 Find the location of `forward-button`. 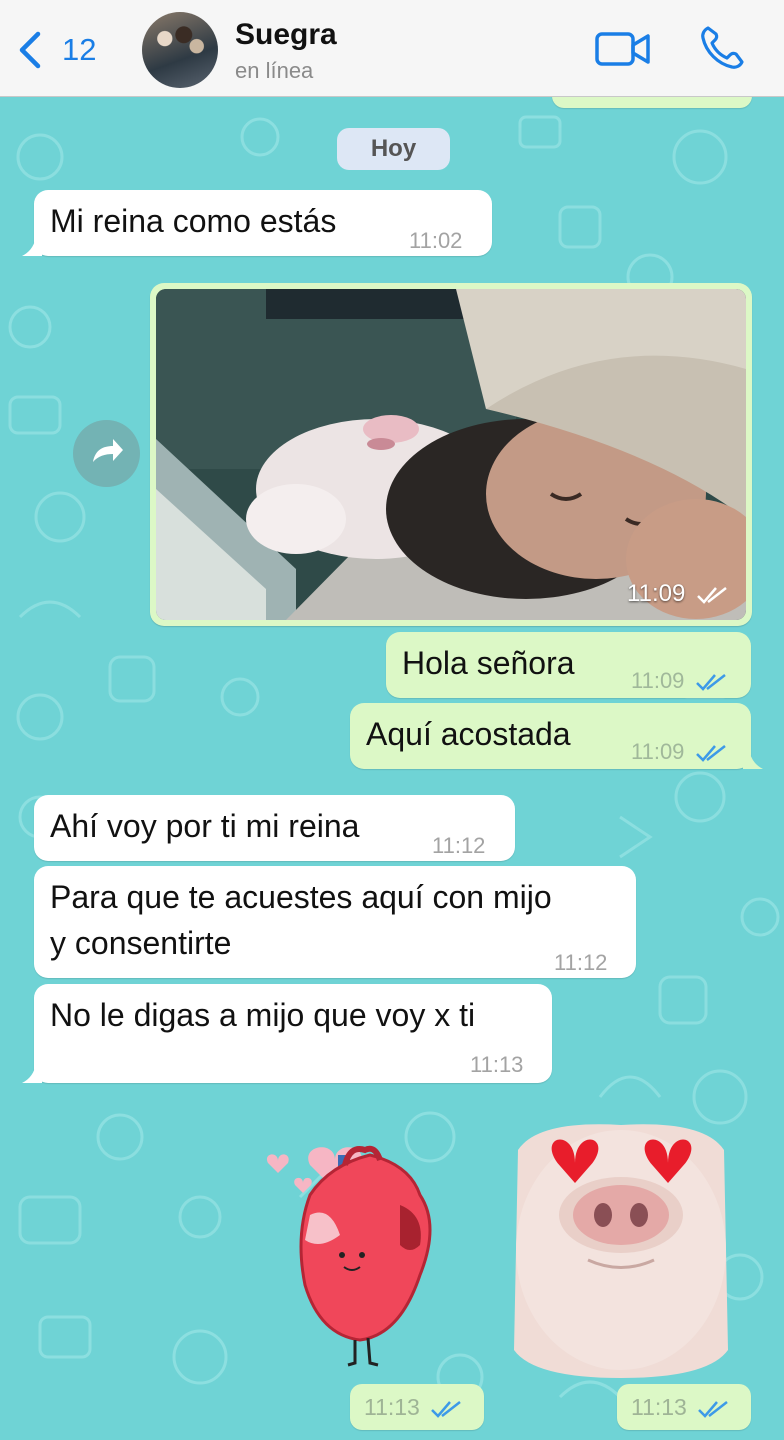

forward-button is located at coordinates (106, 453).